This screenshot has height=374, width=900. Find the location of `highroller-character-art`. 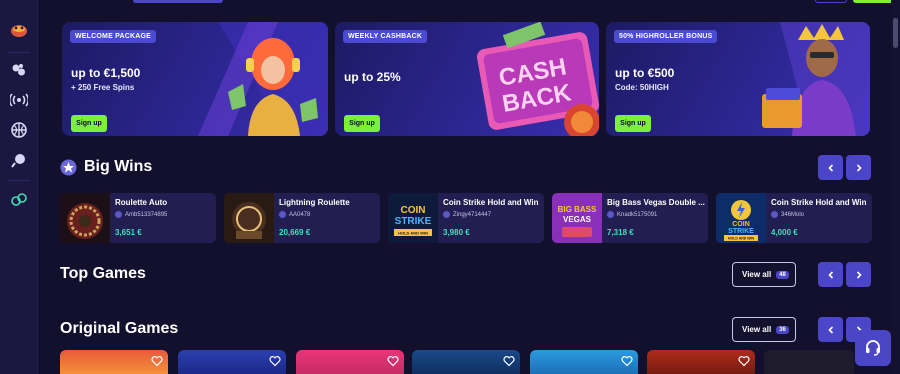

highroller-character-art is located at coordinates (816, 79).